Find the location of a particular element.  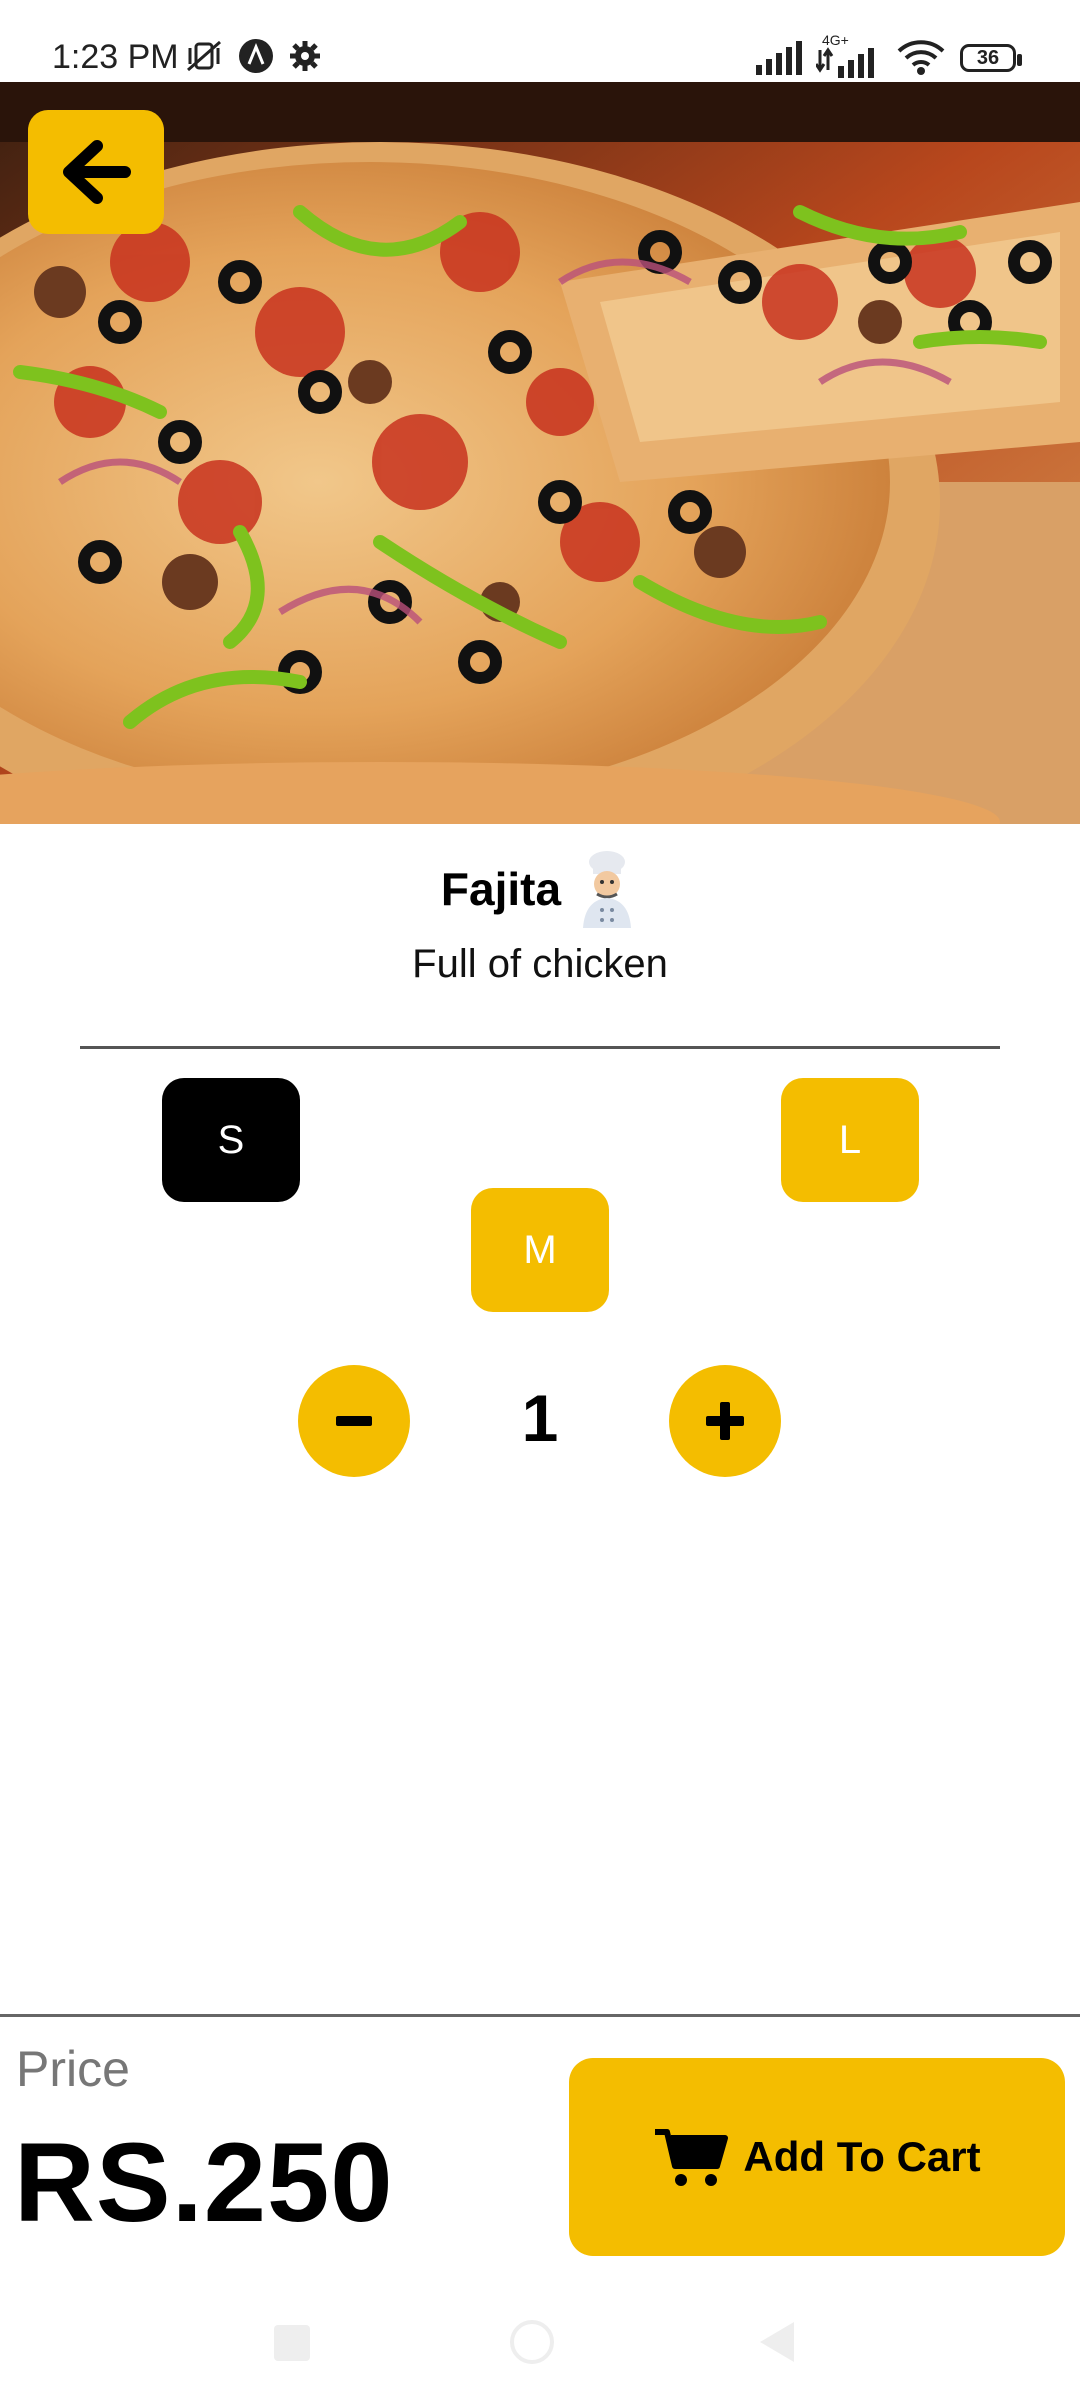

footer-divider is located at coordinates (540, 2015).